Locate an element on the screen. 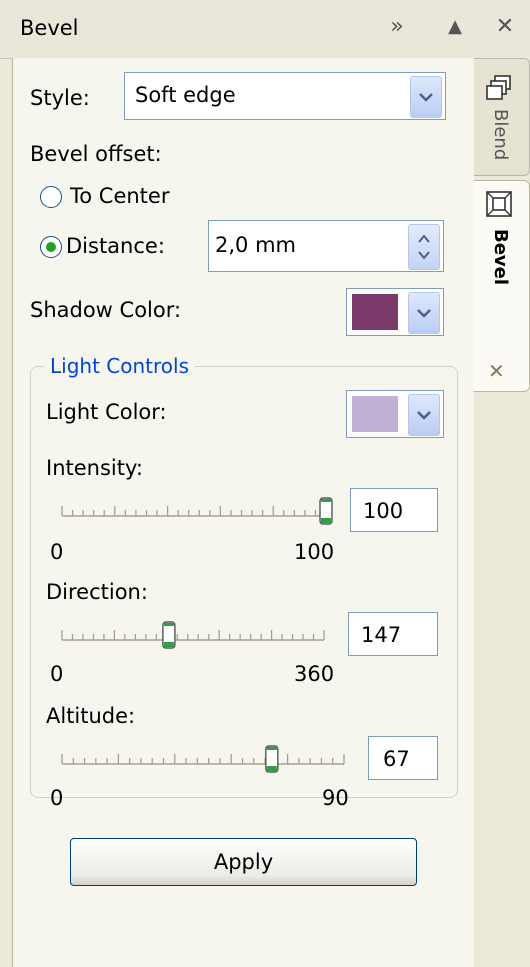  light-color-swatch is located at coordinates (375, 414).